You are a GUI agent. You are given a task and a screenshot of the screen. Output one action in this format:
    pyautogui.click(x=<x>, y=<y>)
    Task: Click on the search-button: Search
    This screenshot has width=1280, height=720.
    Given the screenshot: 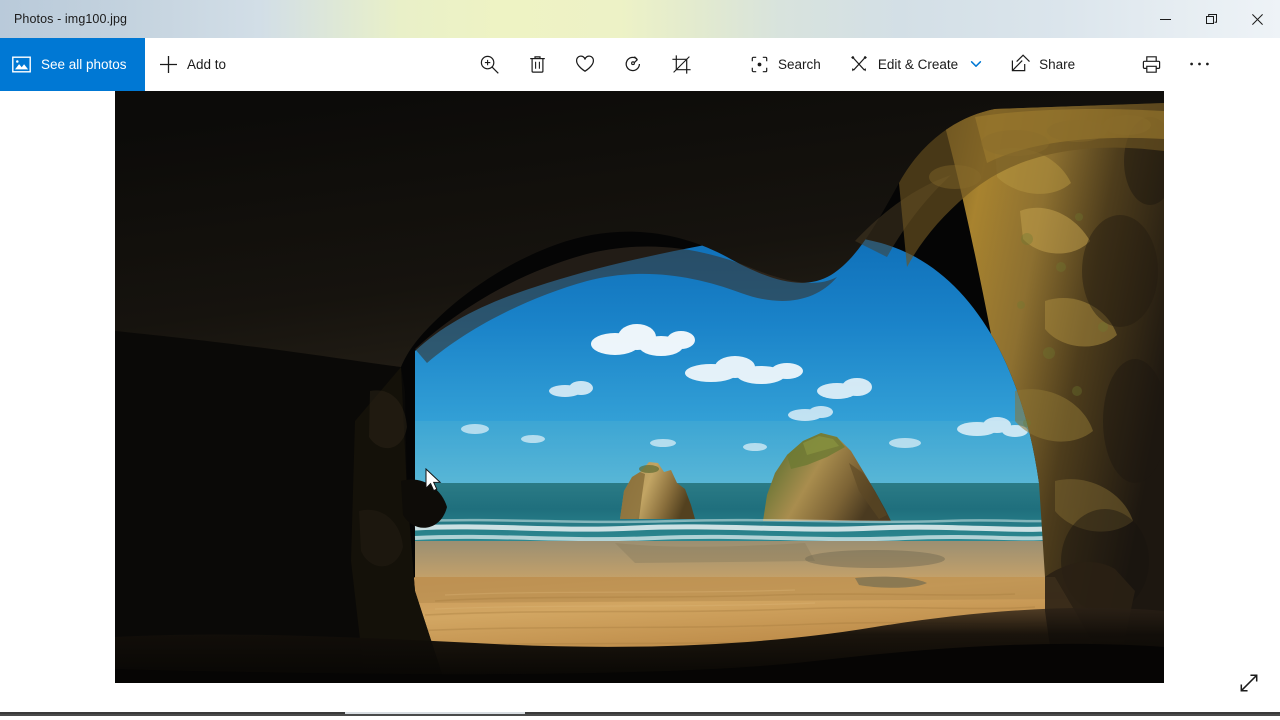 What is the action you would take?
    pyautogui.click(x=785, y=64)
    